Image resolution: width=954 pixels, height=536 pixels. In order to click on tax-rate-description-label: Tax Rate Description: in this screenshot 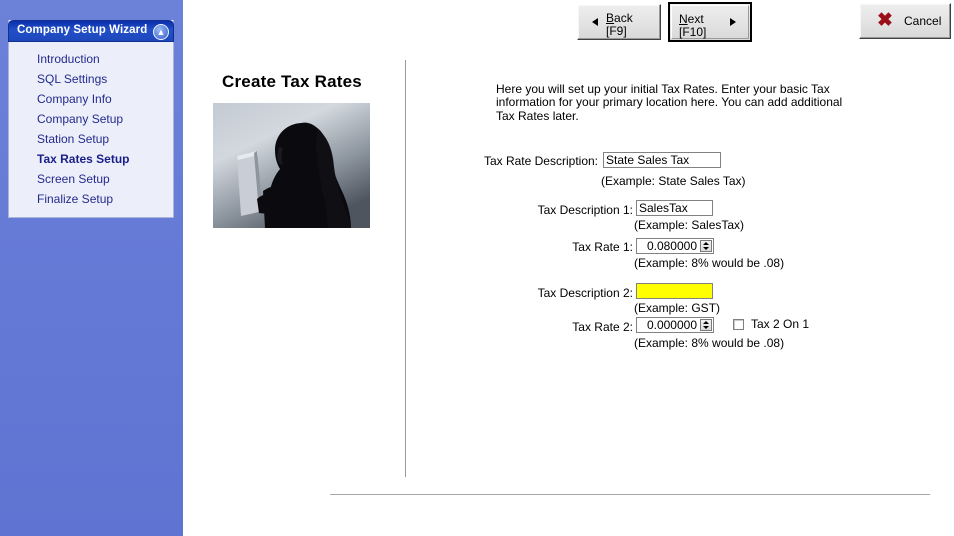, I will do `click(540, 161)`.